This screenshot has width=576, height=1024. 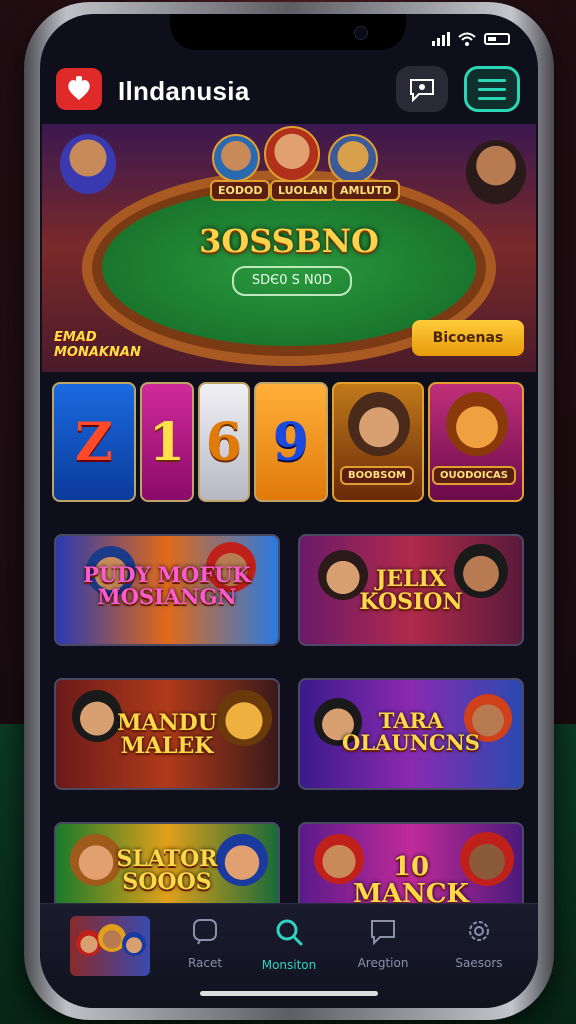 I want to click on tab-racet: Racet, so click(x=205, y=943).